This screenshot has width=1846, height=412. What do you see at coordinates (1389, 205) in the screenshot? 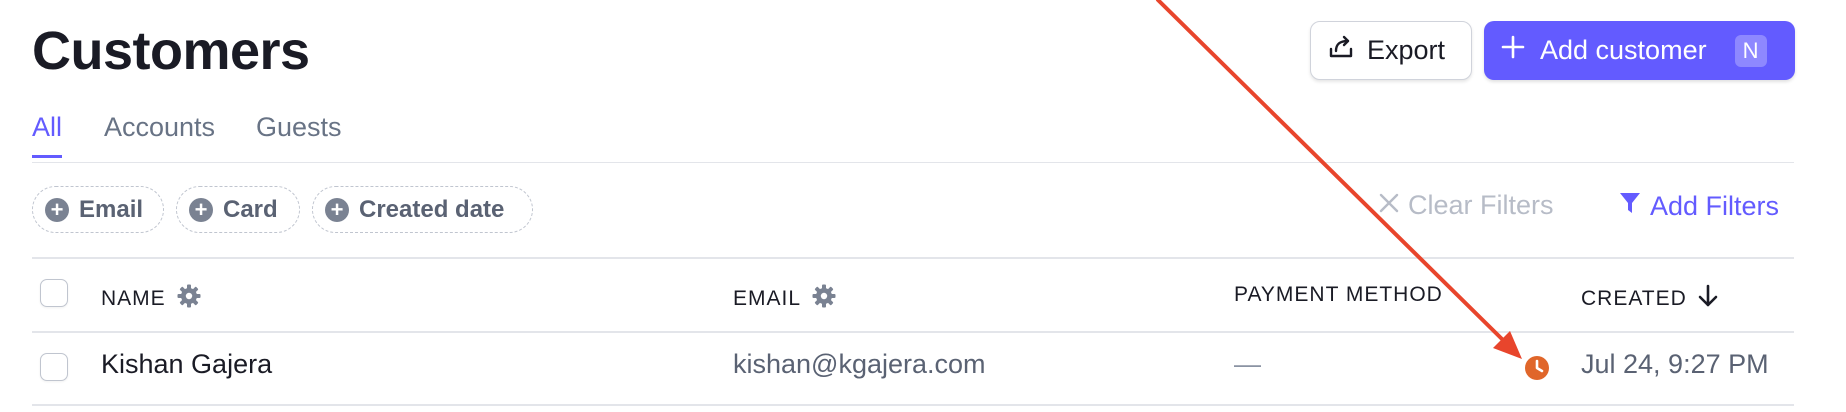
I see `close-icon` at bounding box center [1389, 205].